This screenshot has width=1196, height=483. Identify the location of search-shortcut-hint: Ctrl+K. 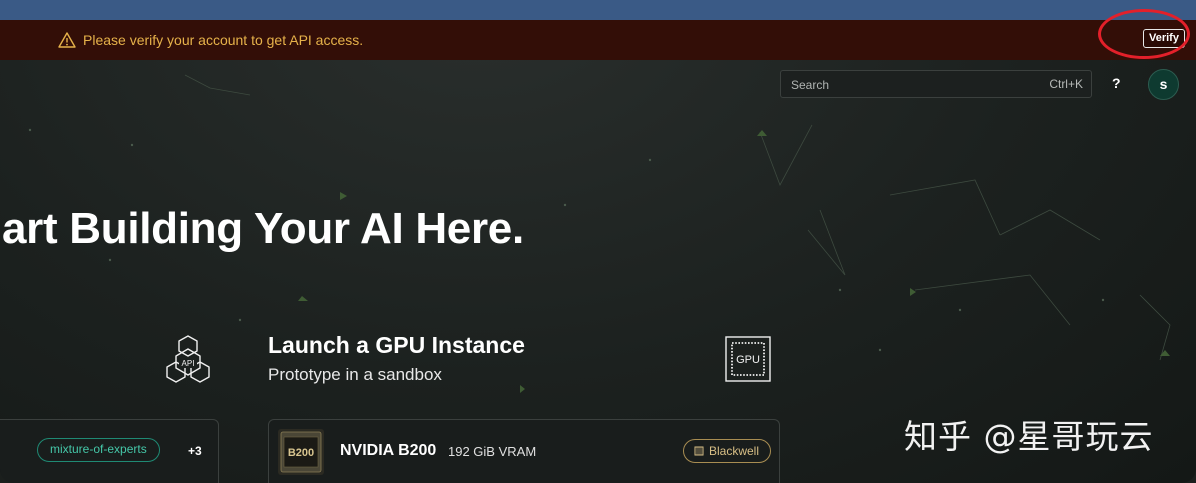
(1066, 84).